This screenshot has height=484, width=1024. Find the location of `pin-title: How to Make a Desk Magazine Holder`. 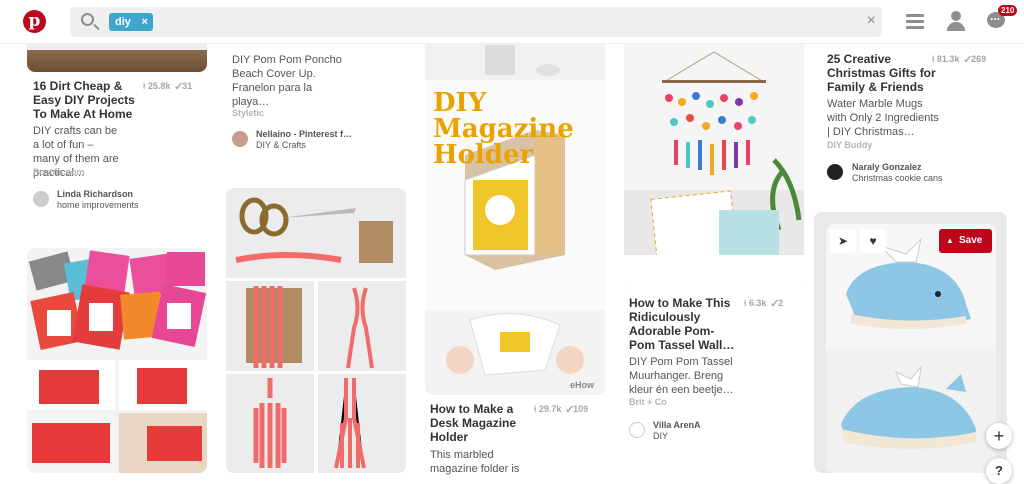

pin-title: How to Make a Desk Magazine Holder is located at coordinates (480, 423).